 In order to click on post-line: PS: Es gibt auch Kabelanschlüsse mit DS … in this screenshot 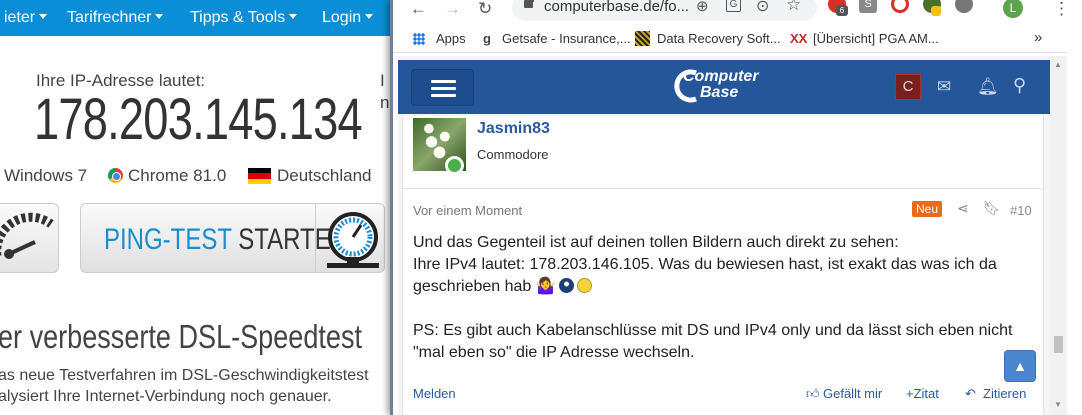, I will do `click(713, 330)`.